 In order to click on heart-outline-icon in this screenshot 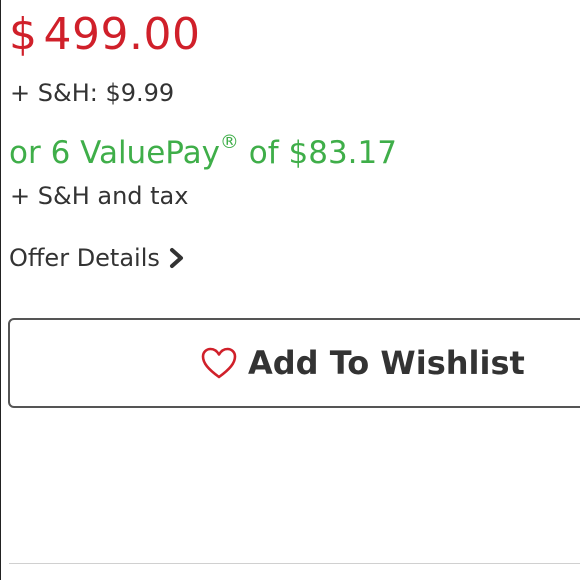, I will do `click(219, 363)`.